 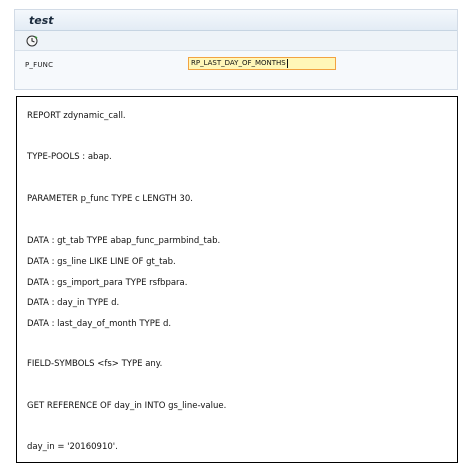 What do you see at coordinates (69, 157) in the screenshot?
I see `code-line: TYPE-POOLS : abap.` at bounding box center [69, 157].